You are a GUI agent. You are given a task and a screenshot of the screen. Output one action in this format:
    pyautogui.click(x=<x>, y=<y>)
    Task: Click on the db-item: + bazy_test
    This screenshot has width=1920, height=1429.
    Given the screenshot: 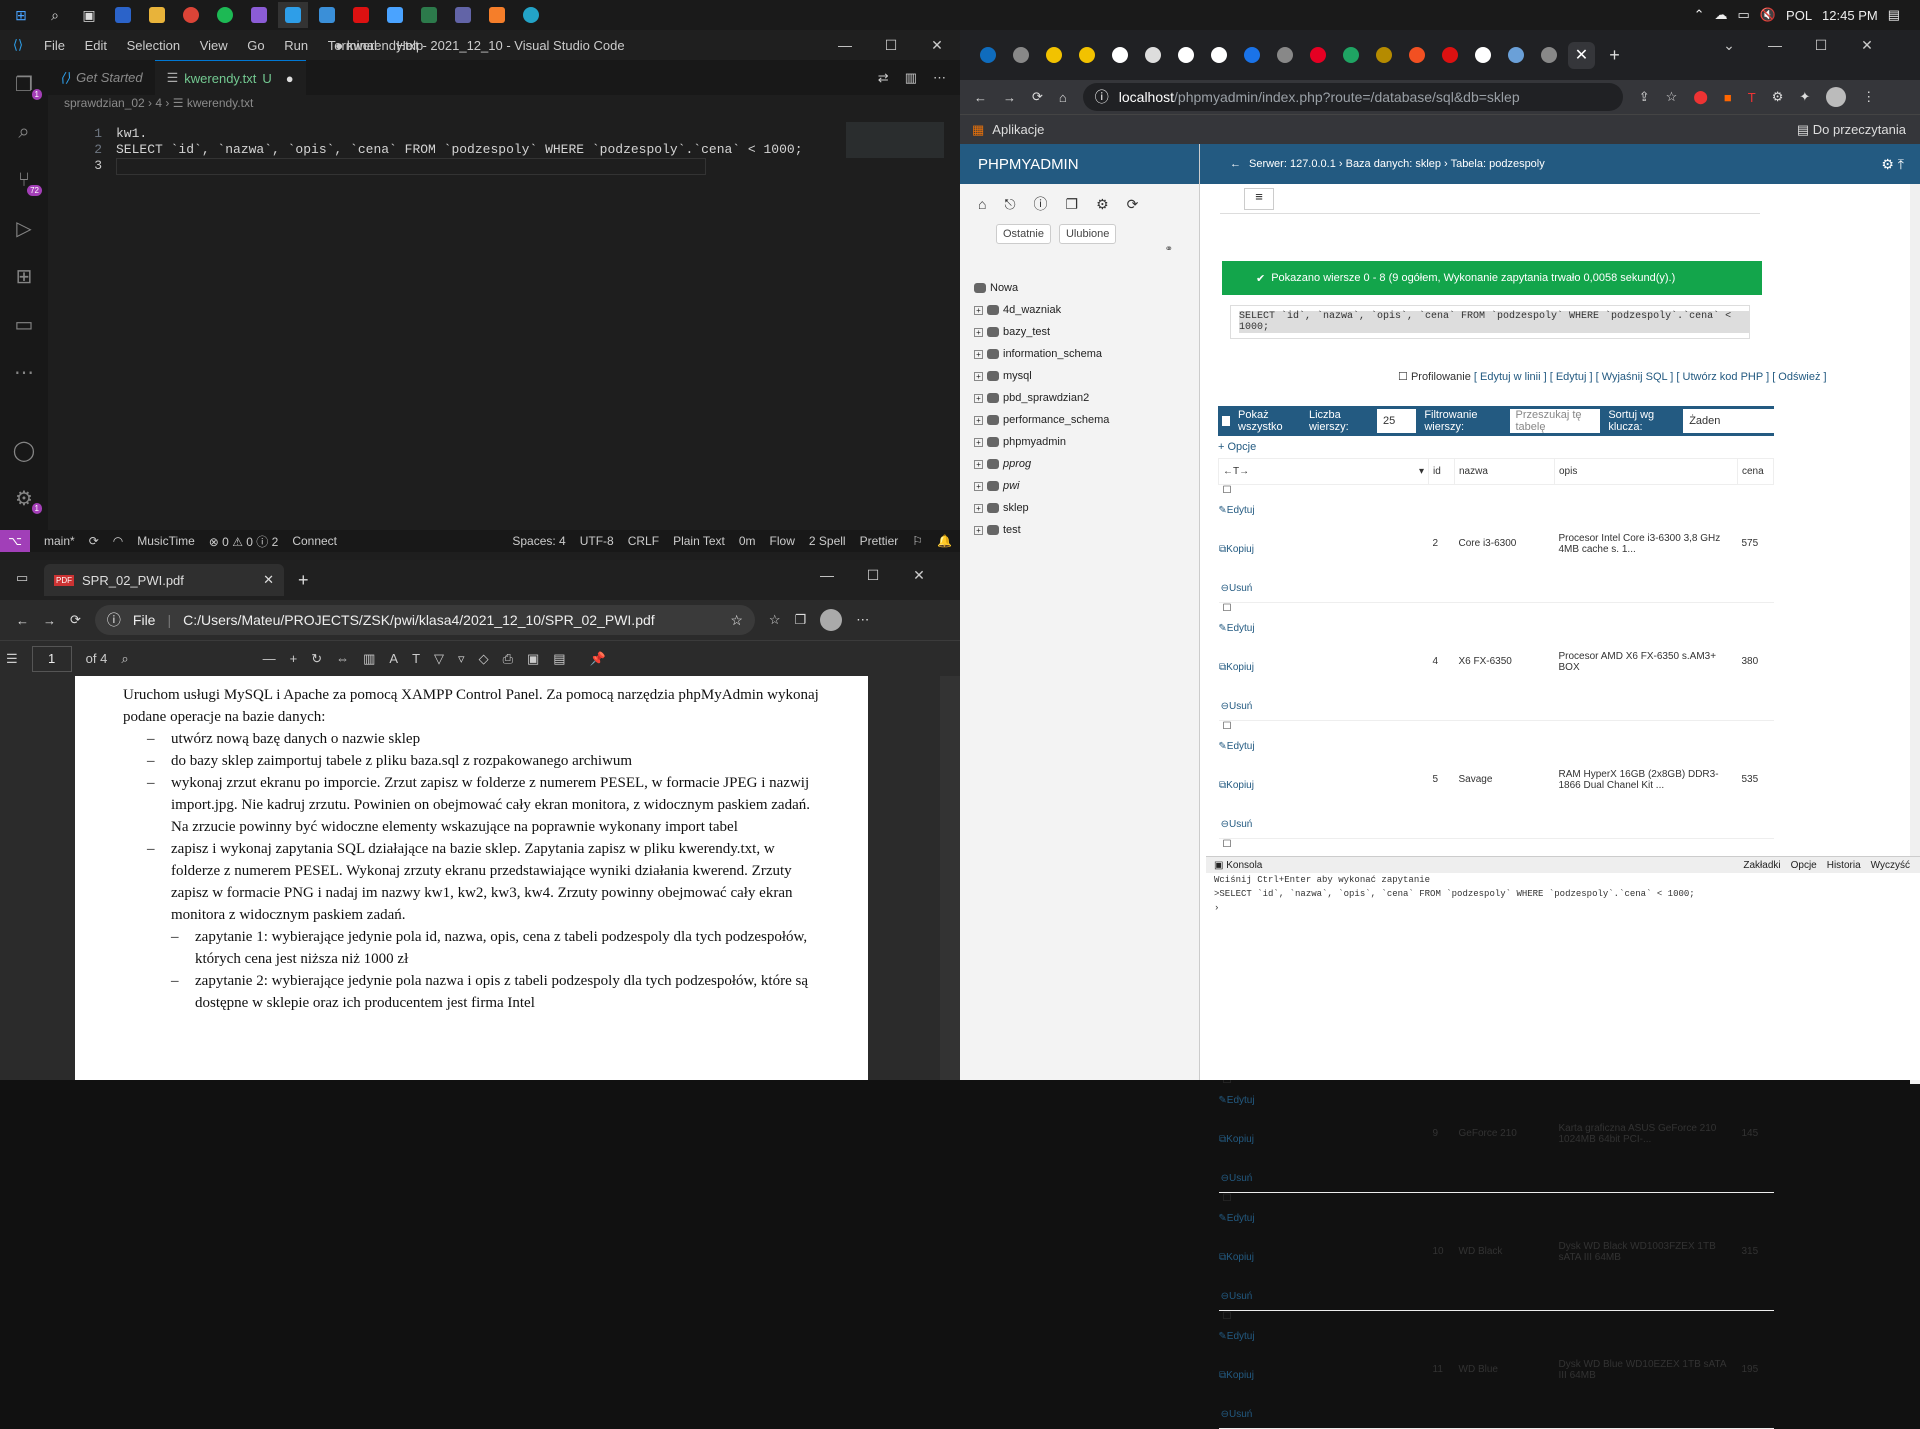 What is the action you would take?
    pyautogui.click(x=1086, y=332)
    